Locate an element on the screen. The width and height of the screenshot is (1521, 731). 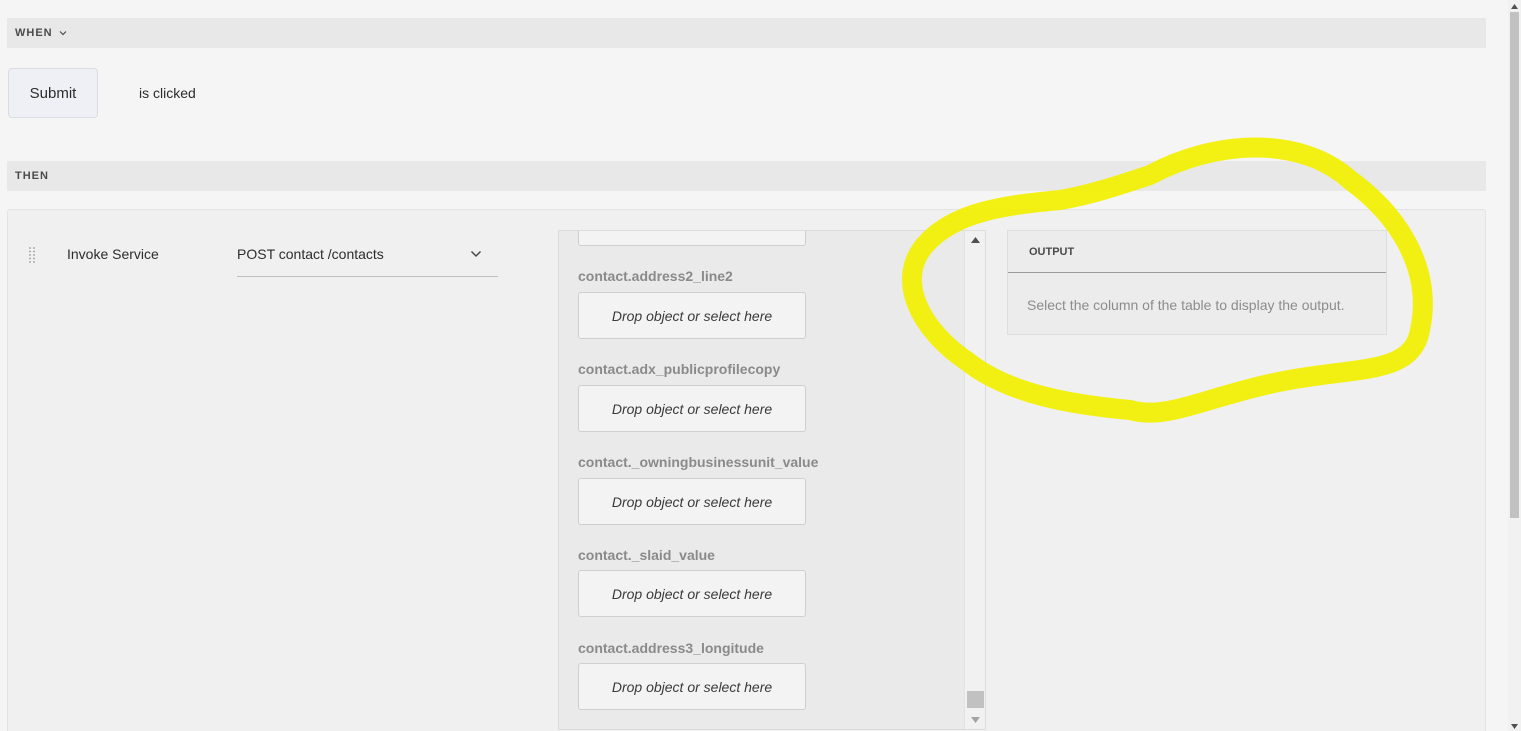
page-scrollbar is located at coordinates (1514, 365).